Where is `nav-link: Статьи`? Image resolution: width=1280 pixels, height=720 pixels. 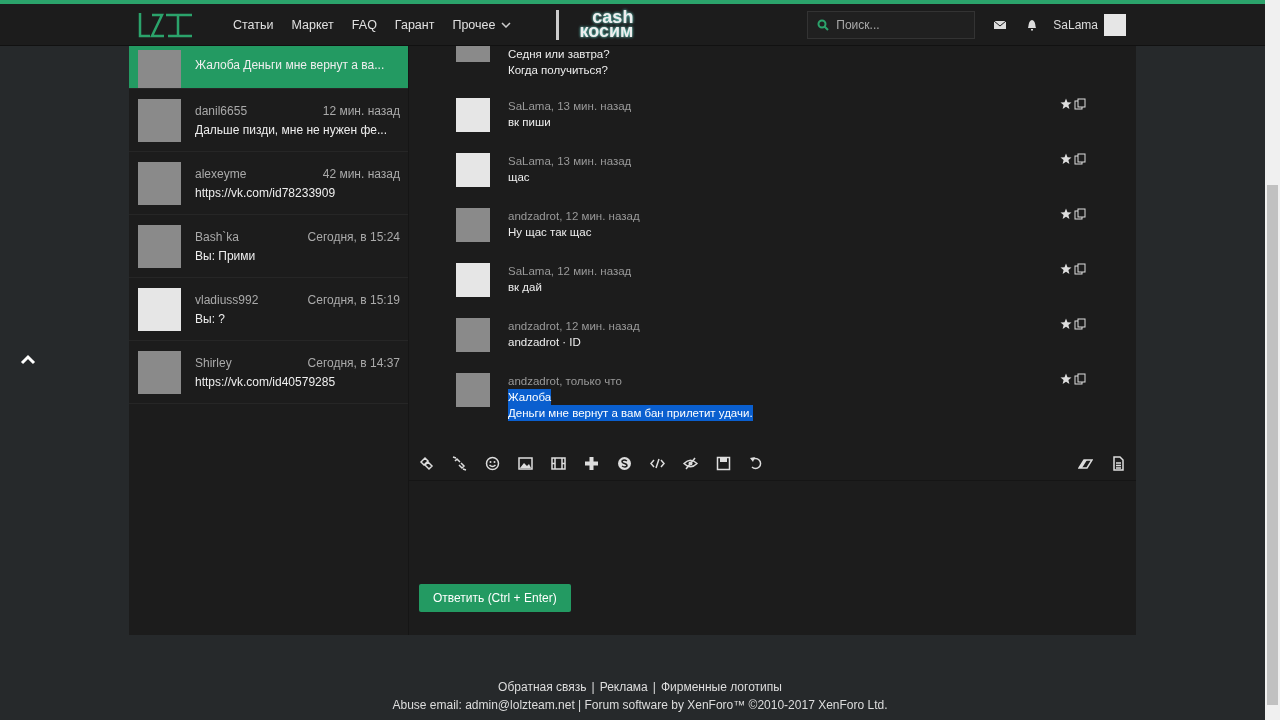
nav-link: Статьи is located at coordinates (253, 24).